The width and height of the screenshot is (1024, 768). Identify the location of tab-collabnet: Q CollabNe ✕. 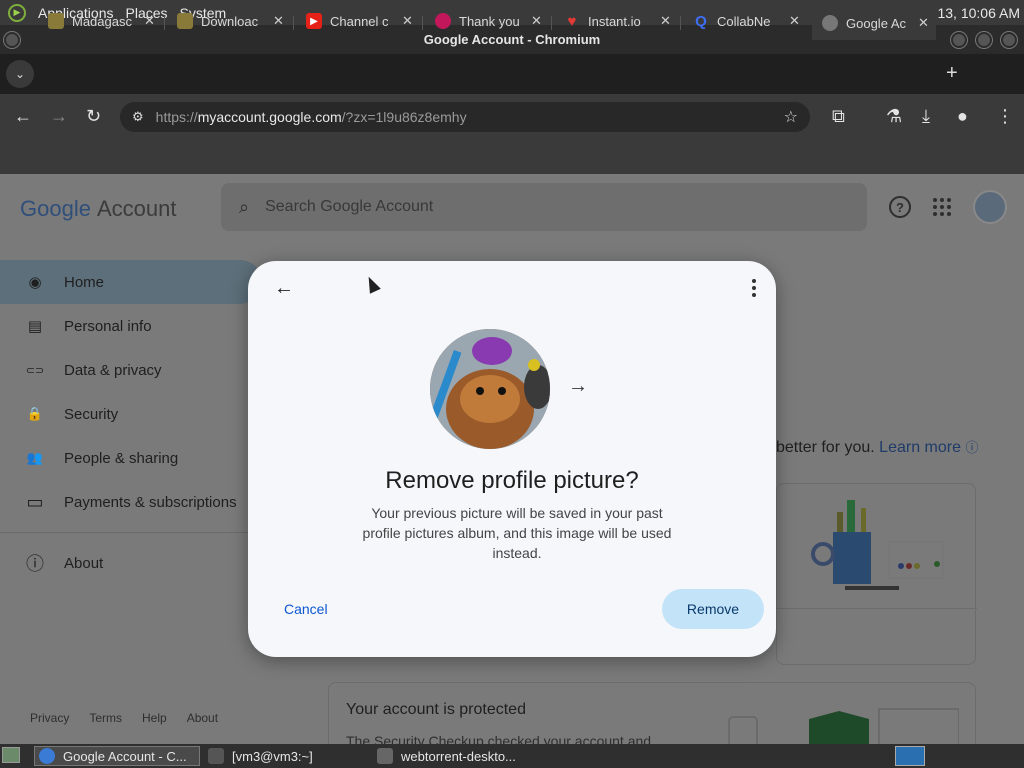
(746, 21).